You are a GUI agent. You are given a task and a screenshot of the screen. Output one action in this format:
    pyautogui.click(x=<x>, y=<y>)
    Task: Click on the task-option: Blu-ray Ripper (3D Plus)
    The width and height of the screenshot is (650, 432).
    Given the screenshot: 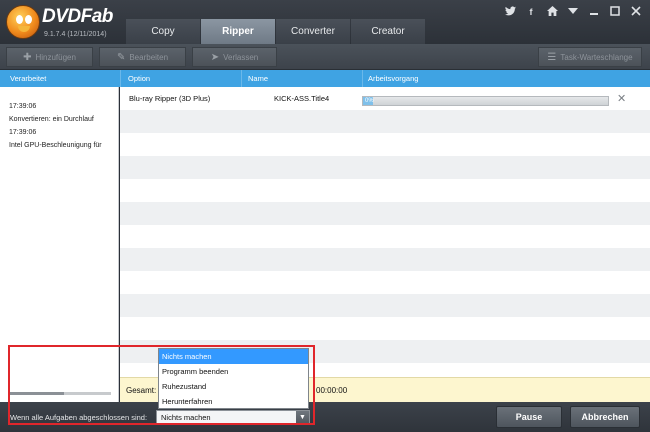 What is the action you would take?
    pyautogui.click(x=170, y=98)
    